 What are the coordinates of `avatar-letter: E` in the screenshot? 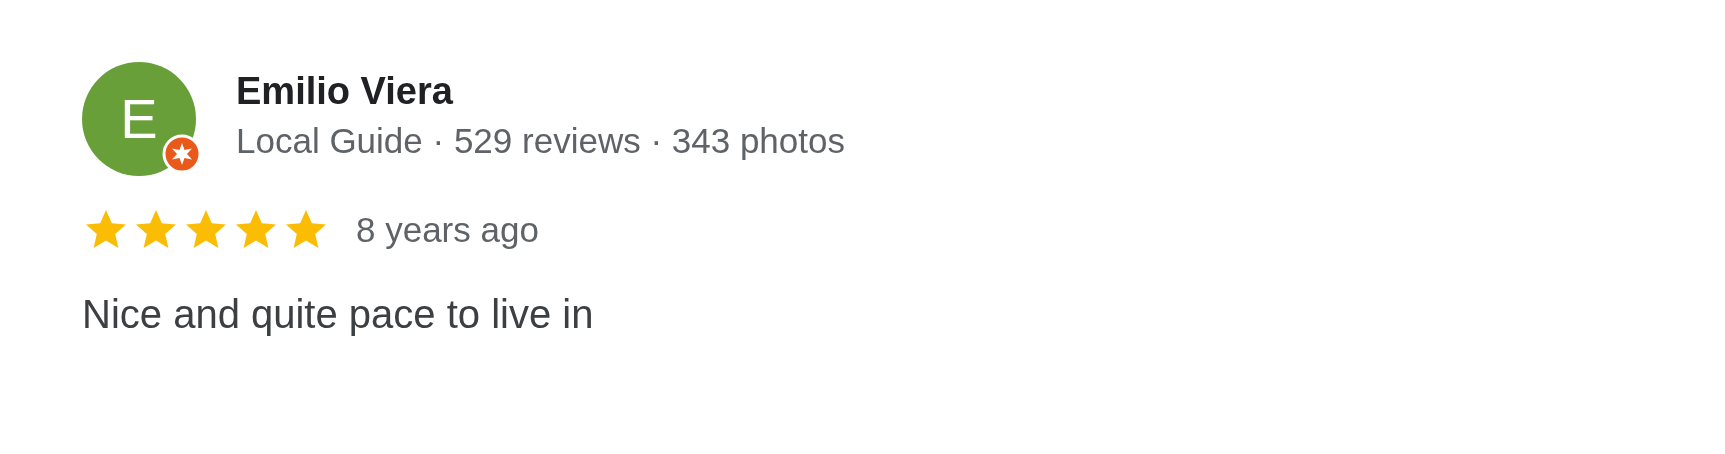 It's located at (139, 119).